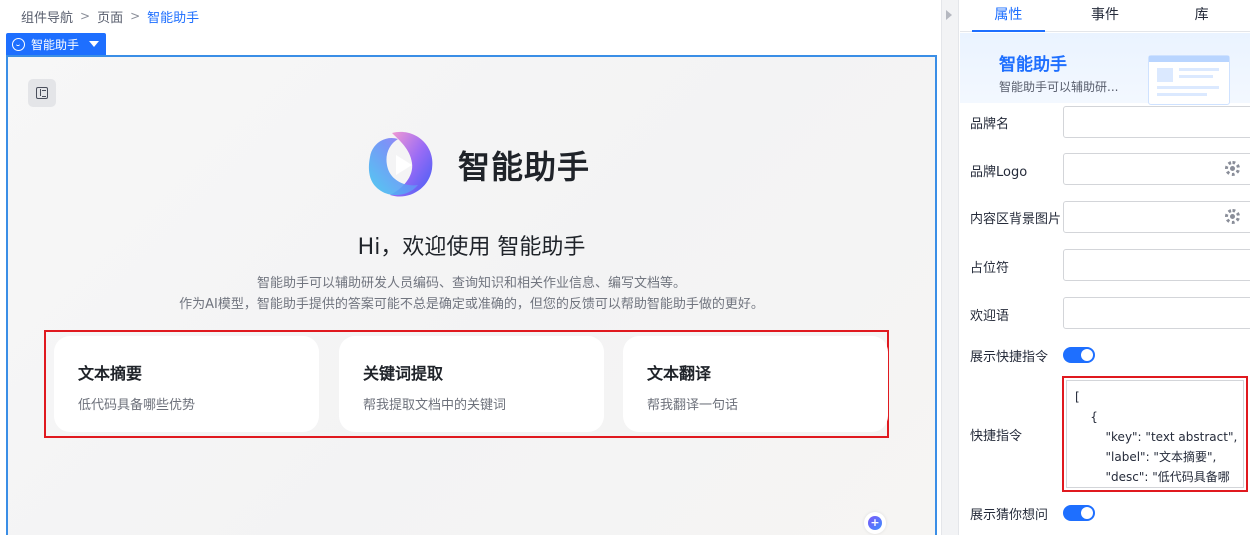 This screenshot has width=1250, height=535. What do you see at coordinates (755, 384) in the screenshot?
I see `quick-command-card: 文本翻译 帮我翻译一句话` at bounding box center [755, 384].